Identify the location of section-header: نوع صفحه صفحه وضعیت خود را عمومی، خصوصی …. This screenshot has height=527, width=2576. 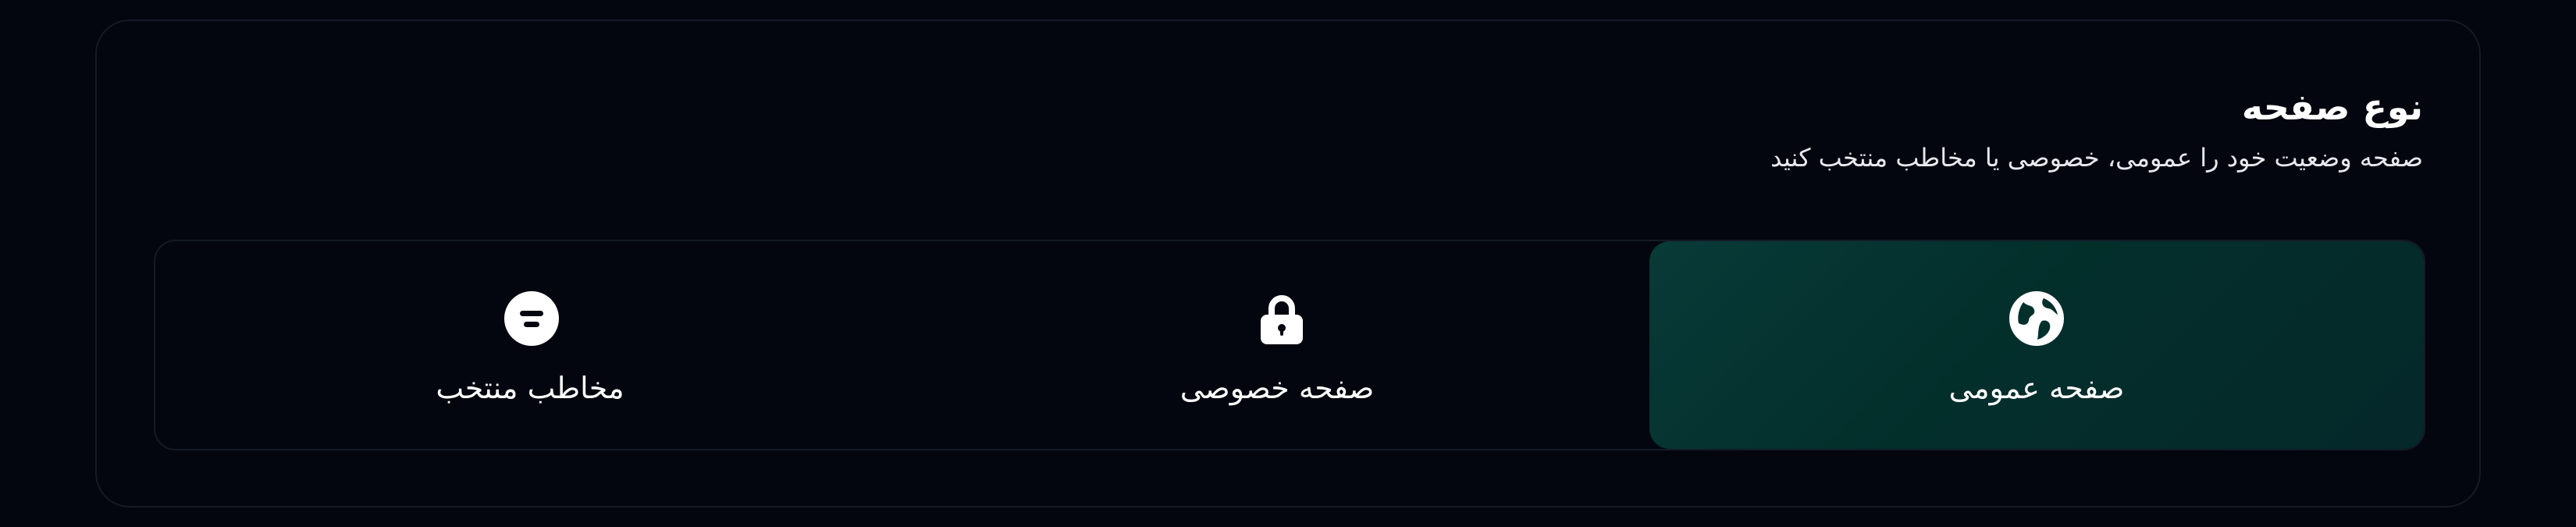
(2096, 130).